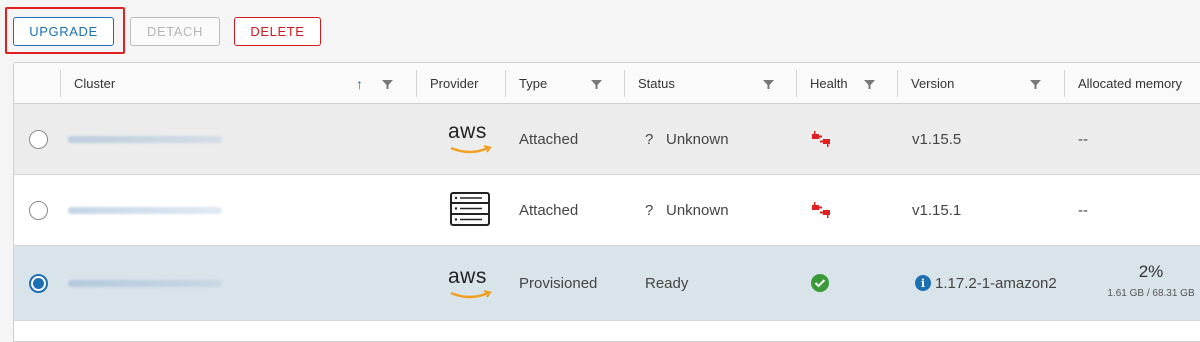 The height and width of the screenshot is (342, 1200). What do you see at coordinates (829, 83) in the screenshot?
I see `column-header-label: Health` at bounding box center [829, 83].